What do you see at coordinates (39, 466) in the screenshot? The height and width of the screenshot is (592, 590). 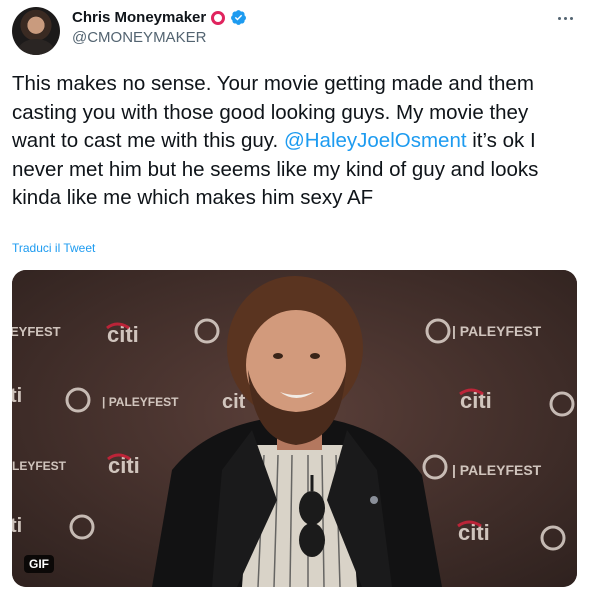 I see `svg-text: LEYFEST` at bounding box center [39, 466].